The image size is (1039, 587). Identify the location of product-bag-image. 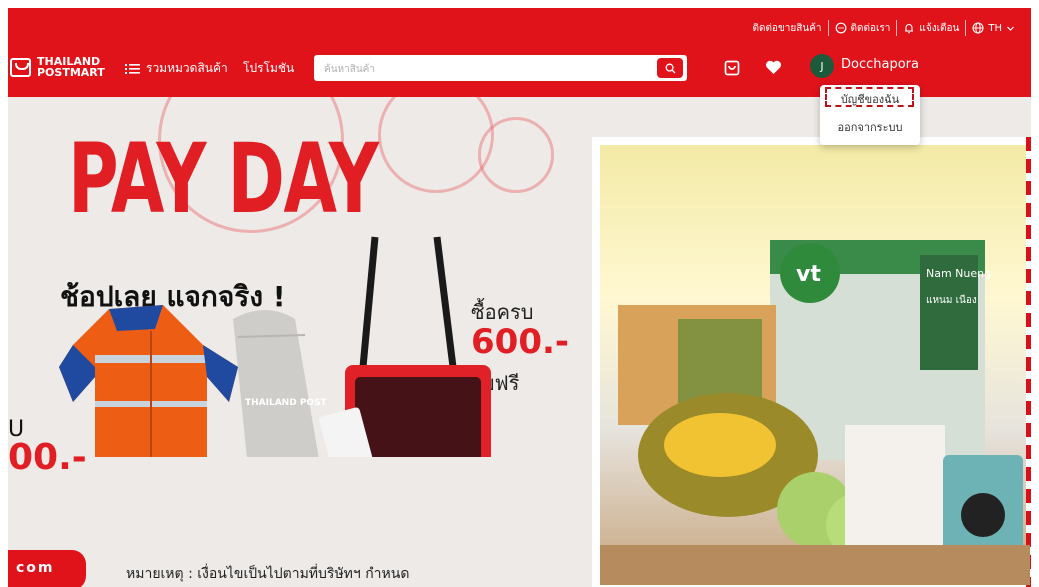
(895, 490).